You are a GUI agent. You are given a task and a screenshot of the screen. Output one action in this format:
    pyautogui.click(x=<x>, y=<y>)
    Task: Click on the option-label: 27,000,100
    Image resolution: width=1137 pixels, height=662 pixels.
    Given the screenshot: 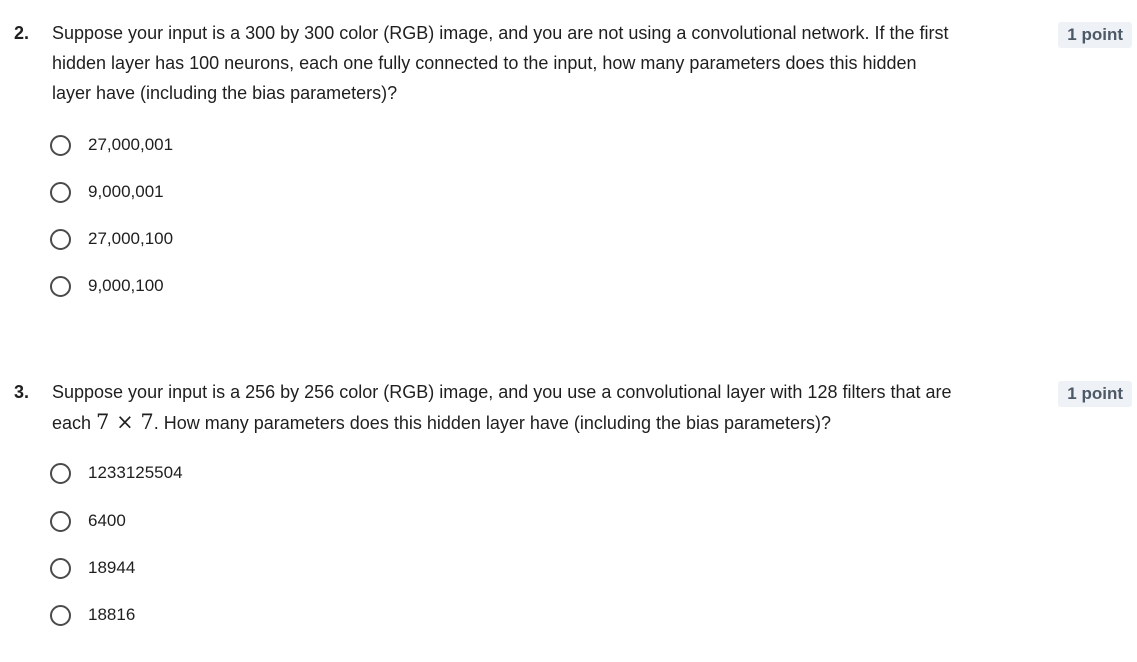 What is the action you would take?
    pyautogui.click(x=131, y=238)
    